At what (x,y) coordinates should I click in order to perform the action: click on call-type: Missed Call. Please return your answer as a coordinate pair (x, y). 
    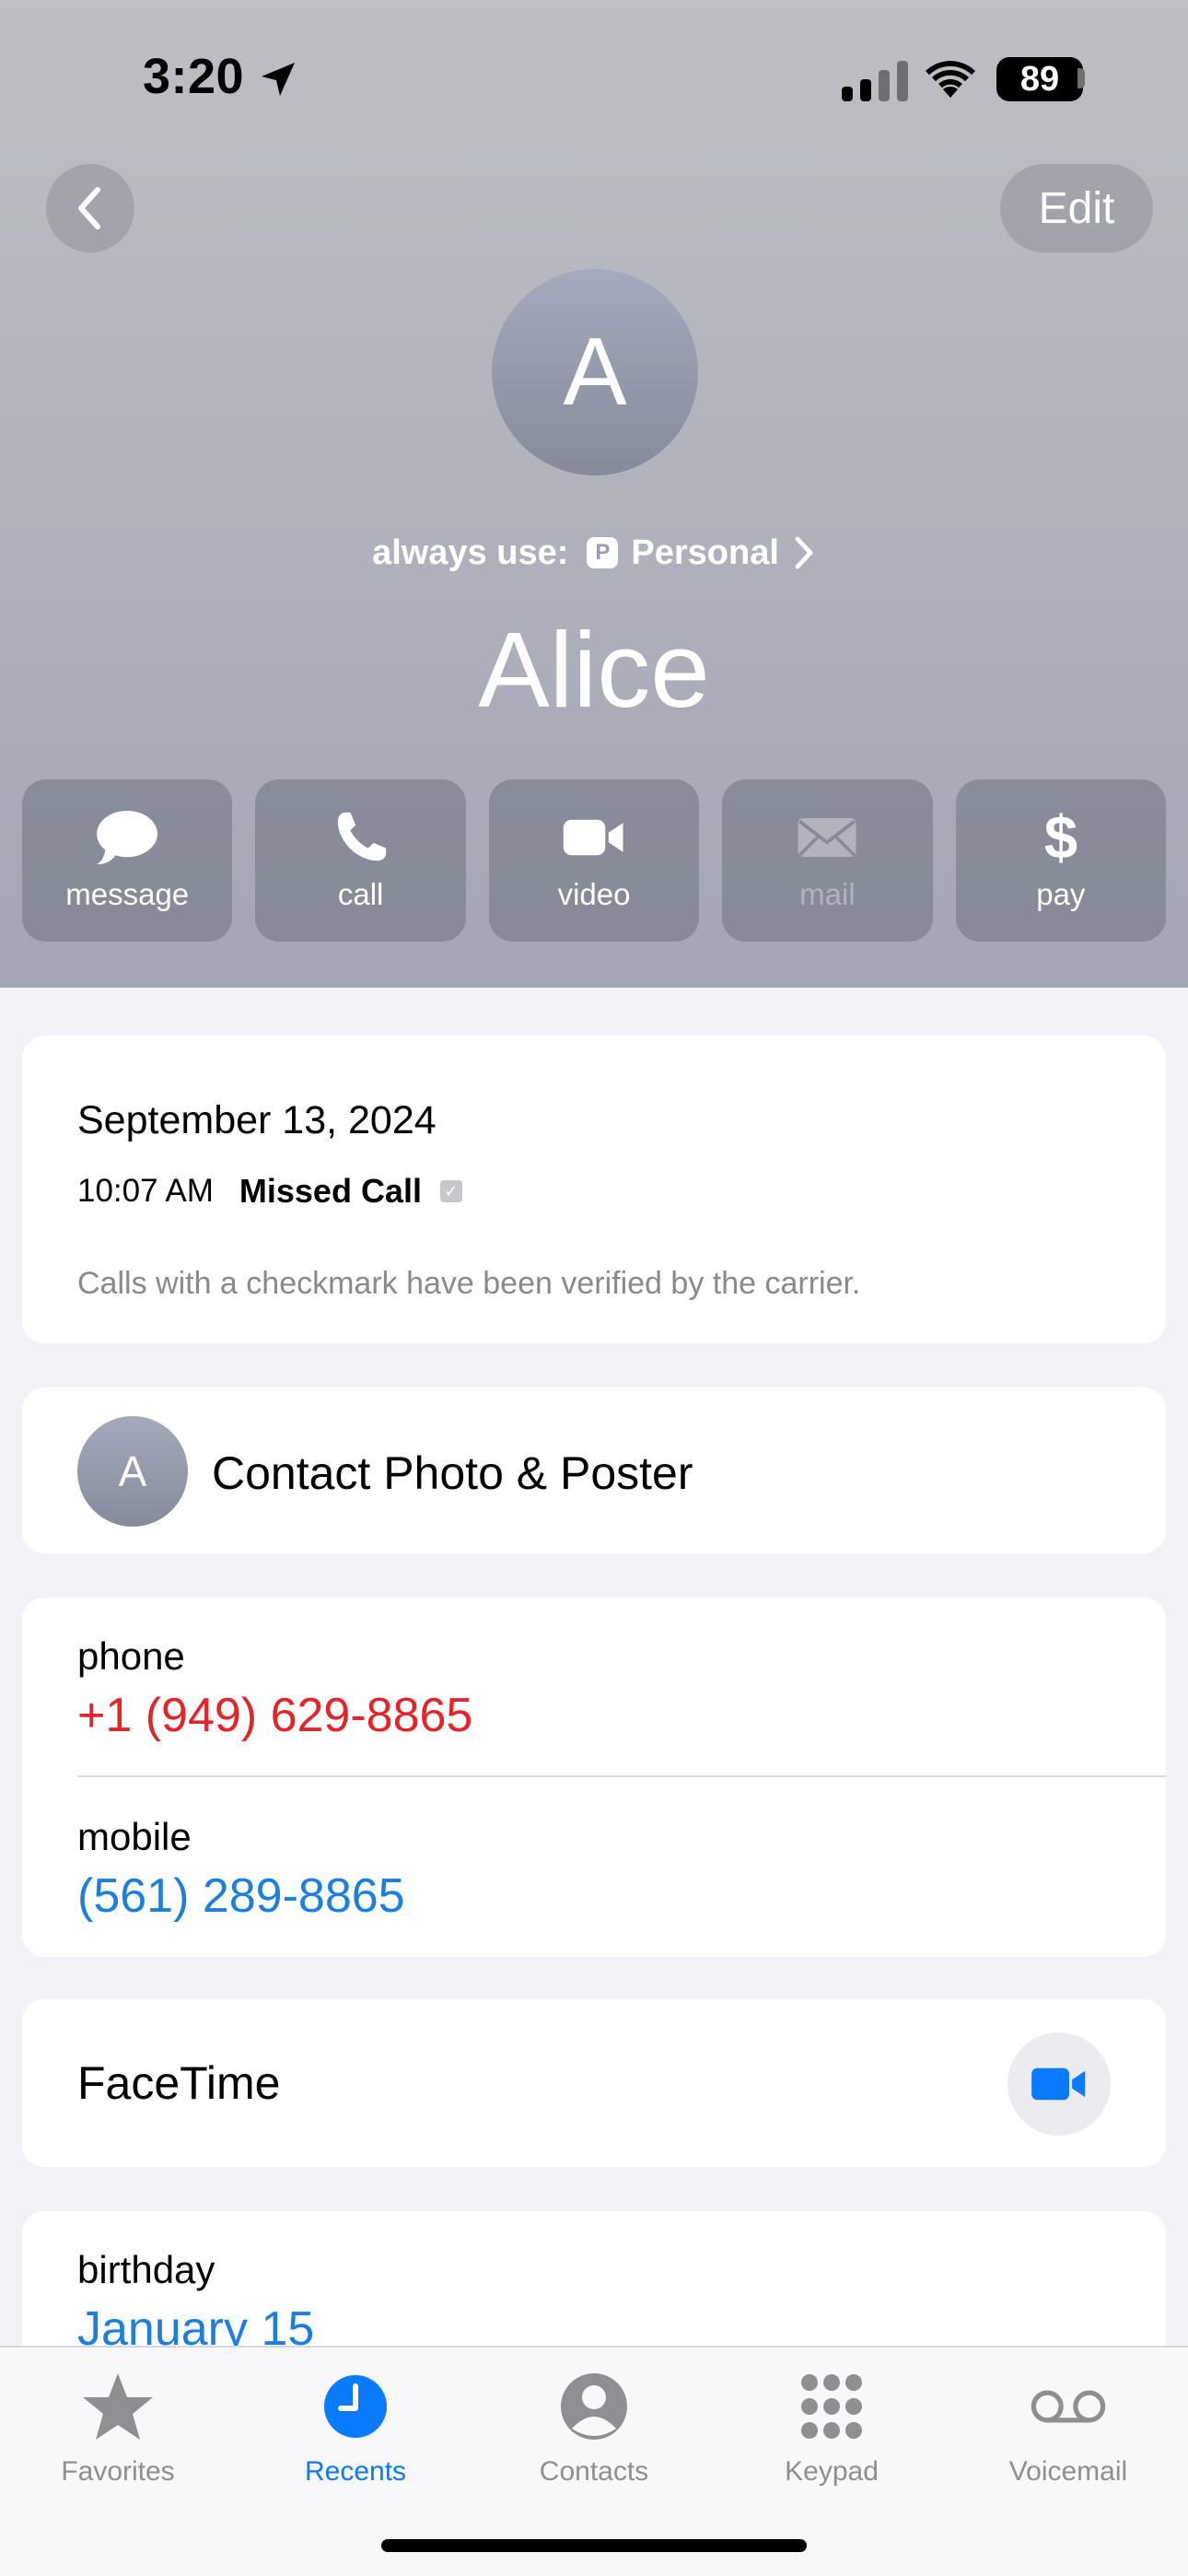
    Looking at the image, I should click on (330, 1191).